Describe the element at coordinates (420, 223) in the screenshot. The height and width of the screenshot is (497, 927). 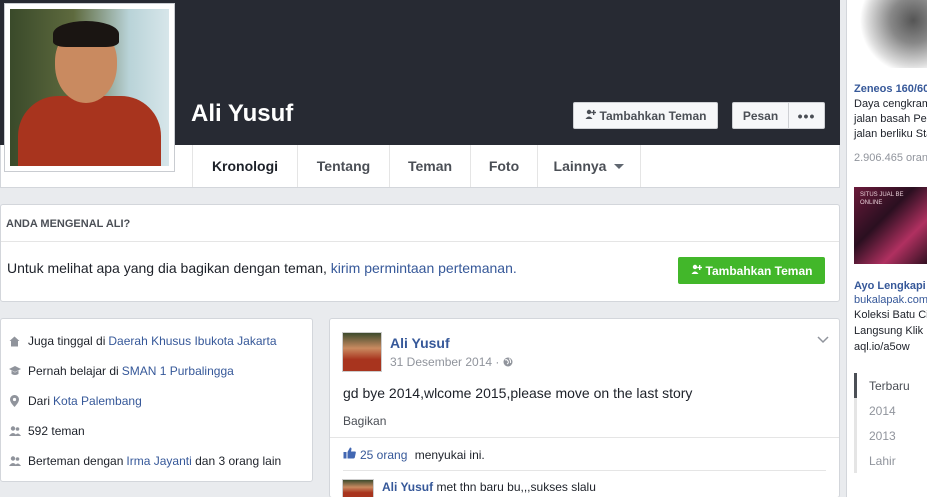
I see `know-header: ANDA MENGENAL ALI?` at that location.